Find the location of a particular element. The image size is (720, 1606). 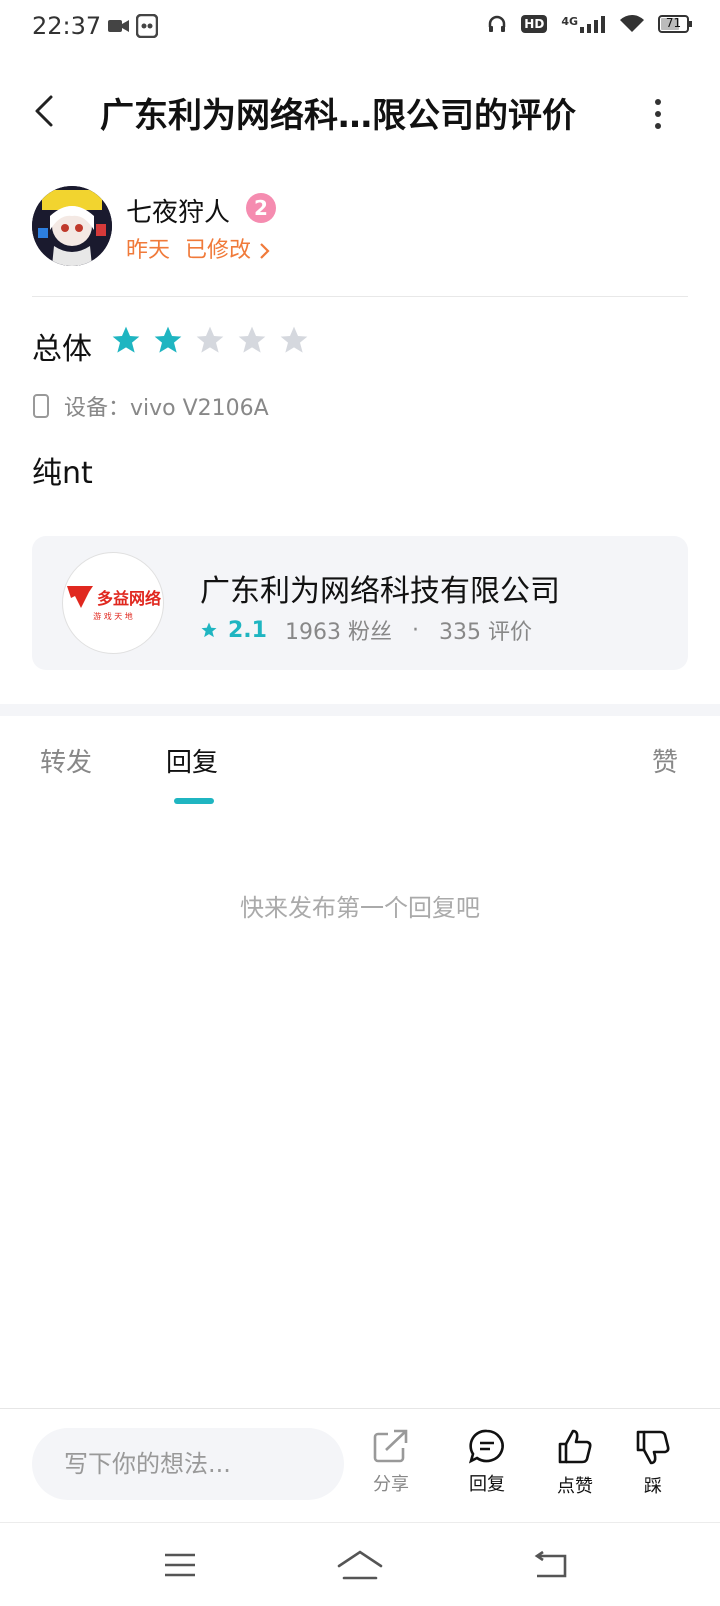

home-icon is located at coordinates (360, 1565).